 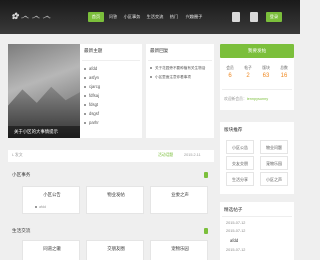 What do you see at coordinates (17, 155) in the screenshot?
I see `info-left: L 发文` at bounding box center [17, 155].